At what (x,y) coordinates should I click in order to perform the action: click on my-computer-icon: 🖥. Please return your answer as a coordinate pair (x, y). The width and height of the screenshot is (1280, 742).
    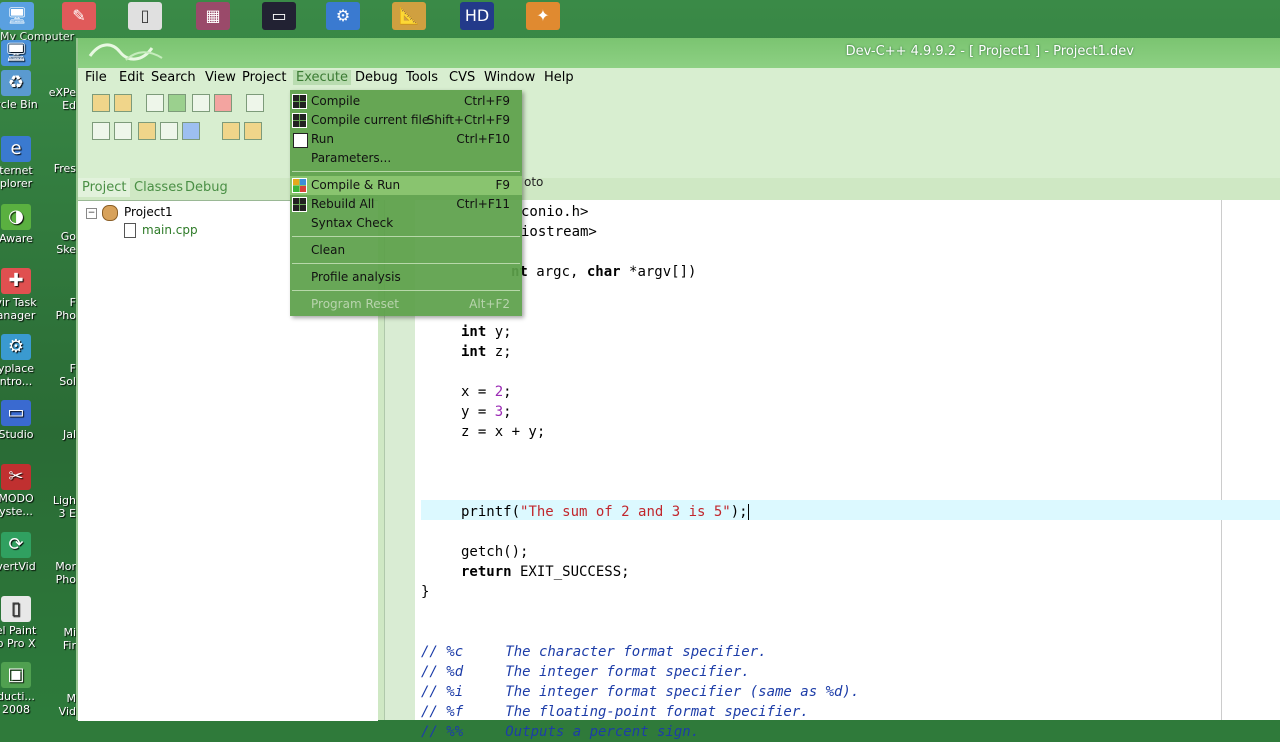
    Looking at the image, I should click on (17, 16).